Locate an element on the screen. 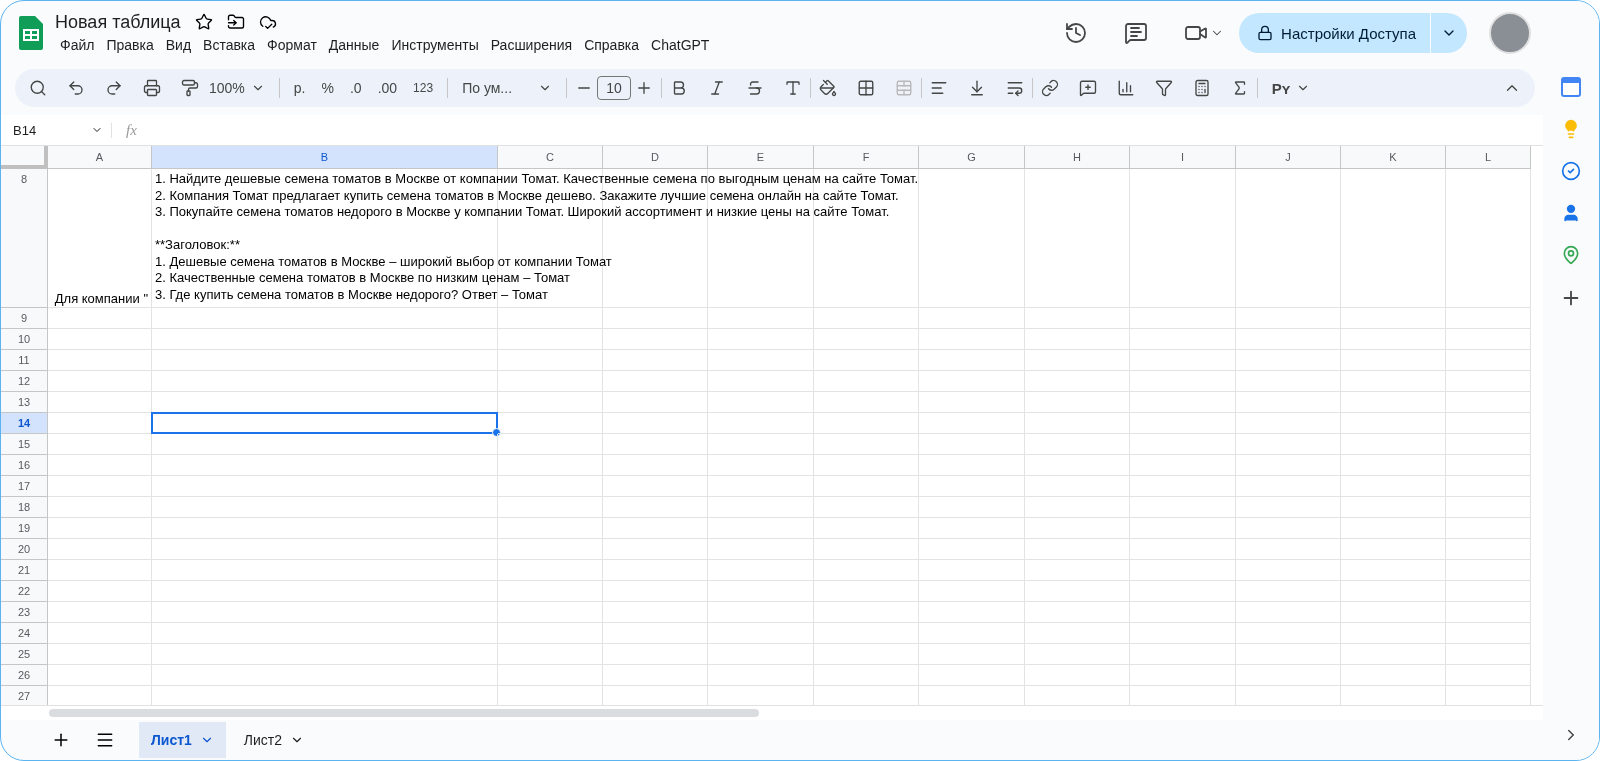 The width and height of the screenshot is (1600, 761). menu-item: Вид is located at coordinates (178, 44).